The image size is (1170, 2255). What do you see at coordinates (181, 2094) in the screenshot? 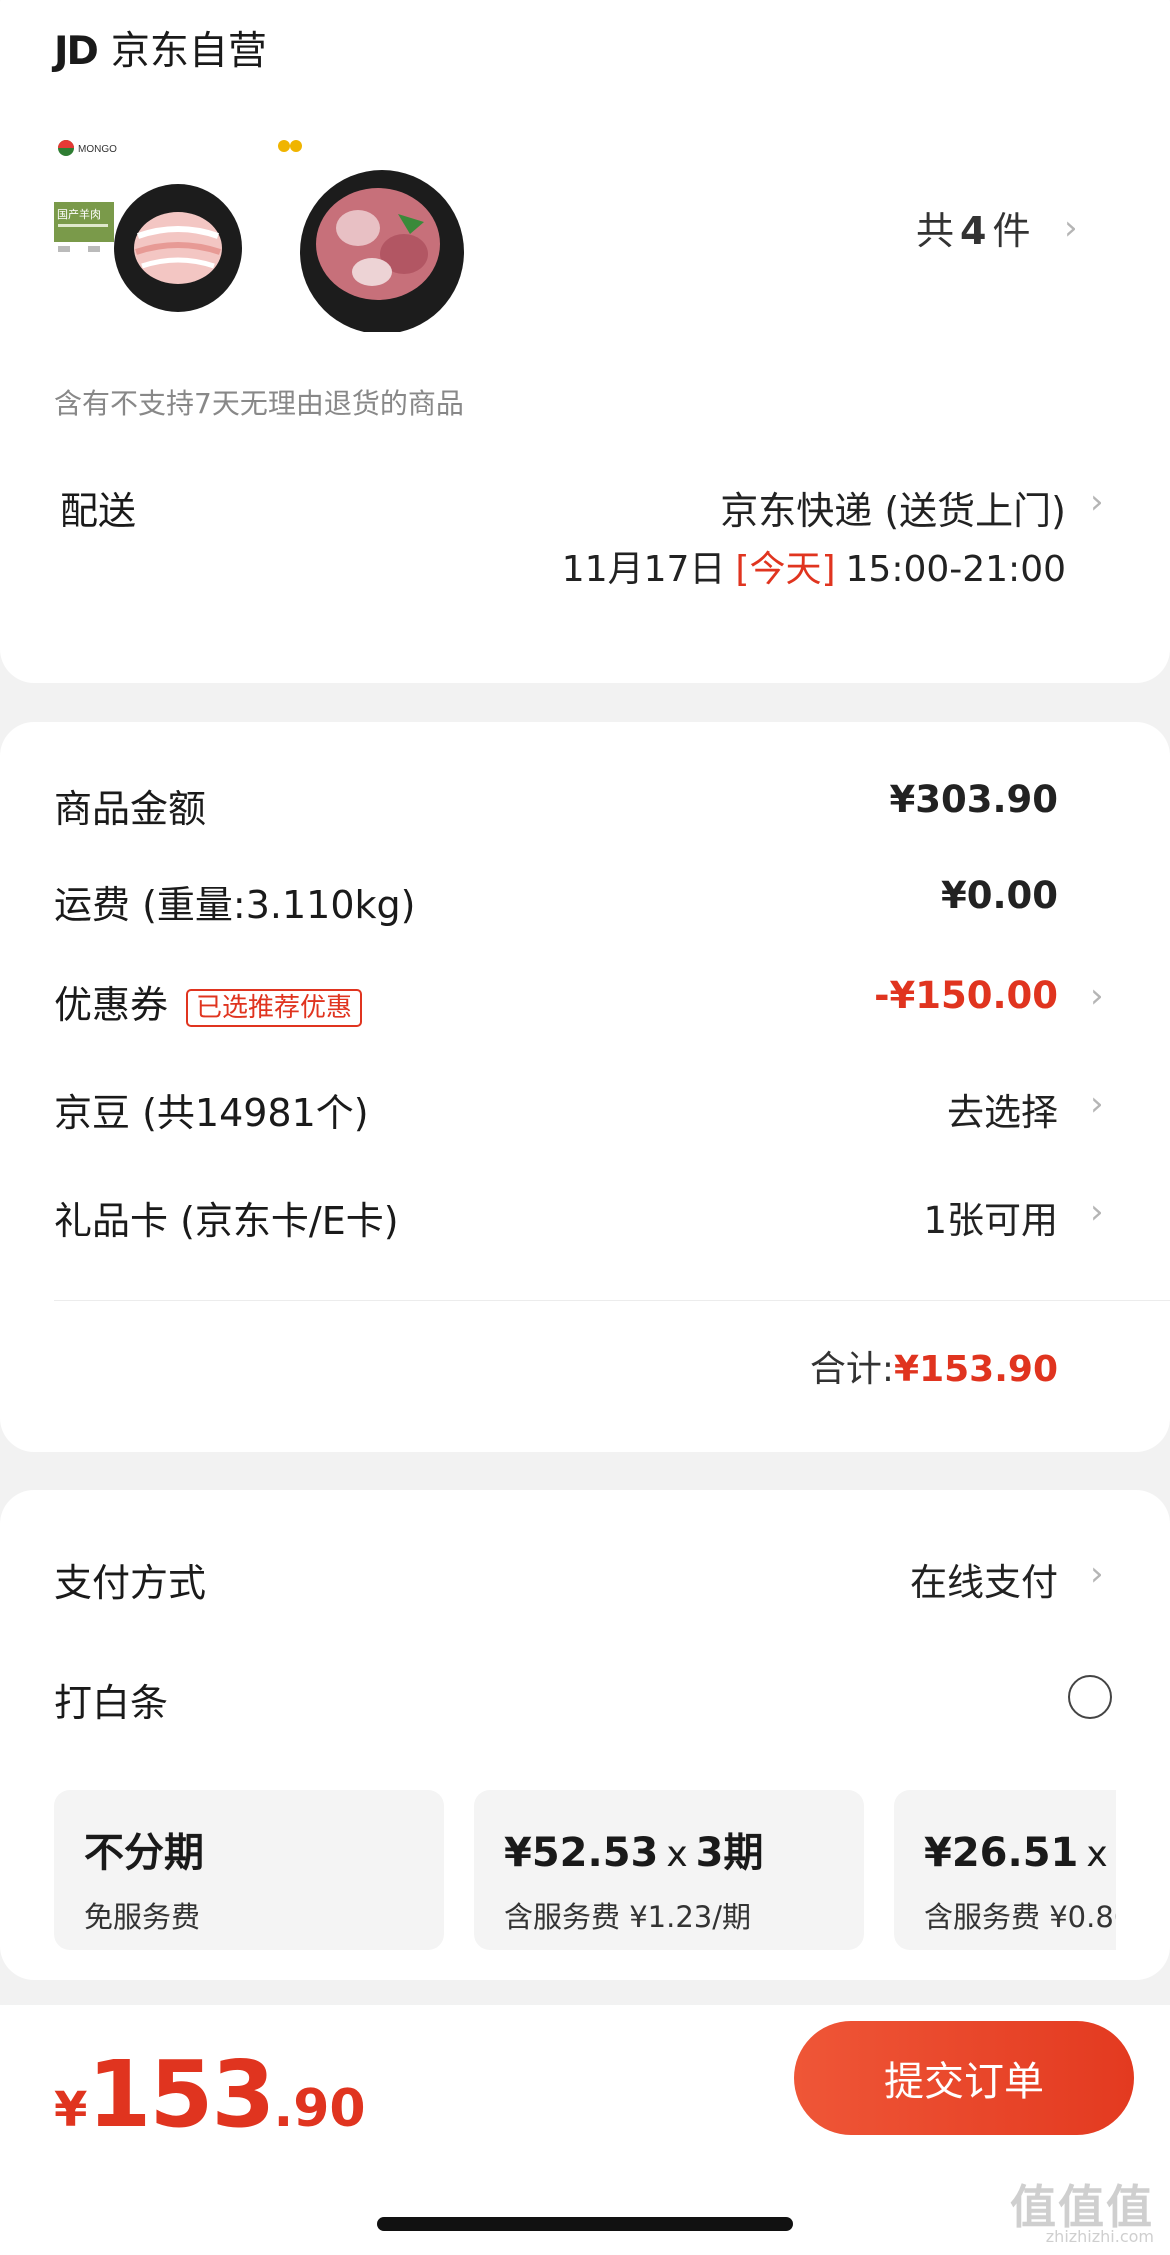
I see `amount-integer: 153` at bounding box center [181, 2094].